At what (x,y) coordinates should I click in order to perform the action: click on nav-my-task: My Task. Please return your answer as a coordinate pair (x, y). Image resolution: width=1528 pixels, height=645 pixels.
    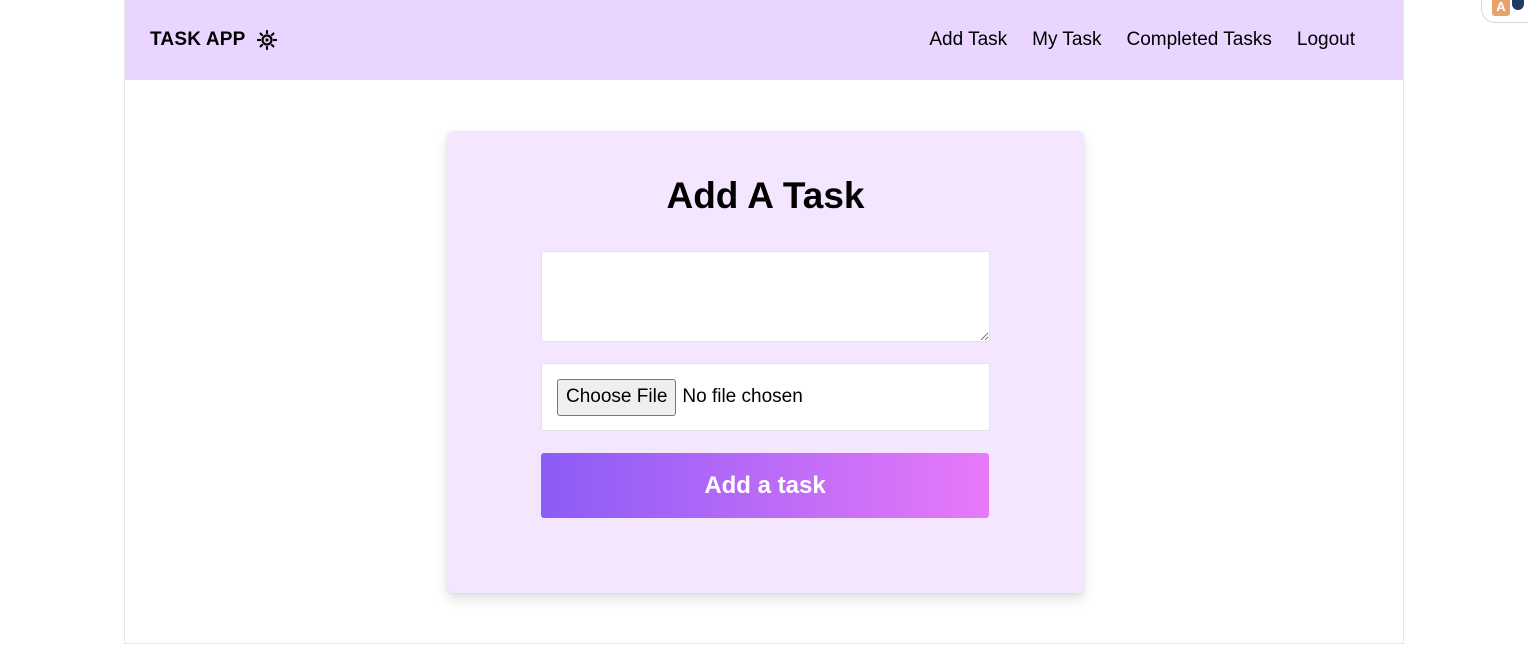
    Looking at the image, I should click on (1066, 40).